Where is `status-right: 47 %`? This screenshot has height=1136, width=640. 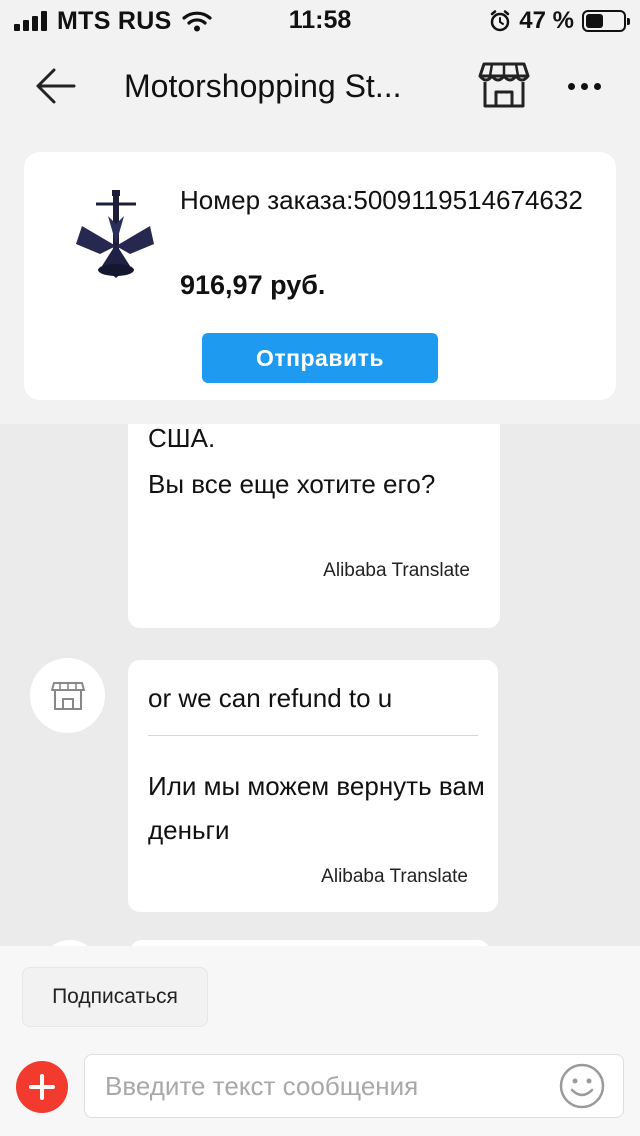 status-right: 47 % is located at coordinates (559, 21).